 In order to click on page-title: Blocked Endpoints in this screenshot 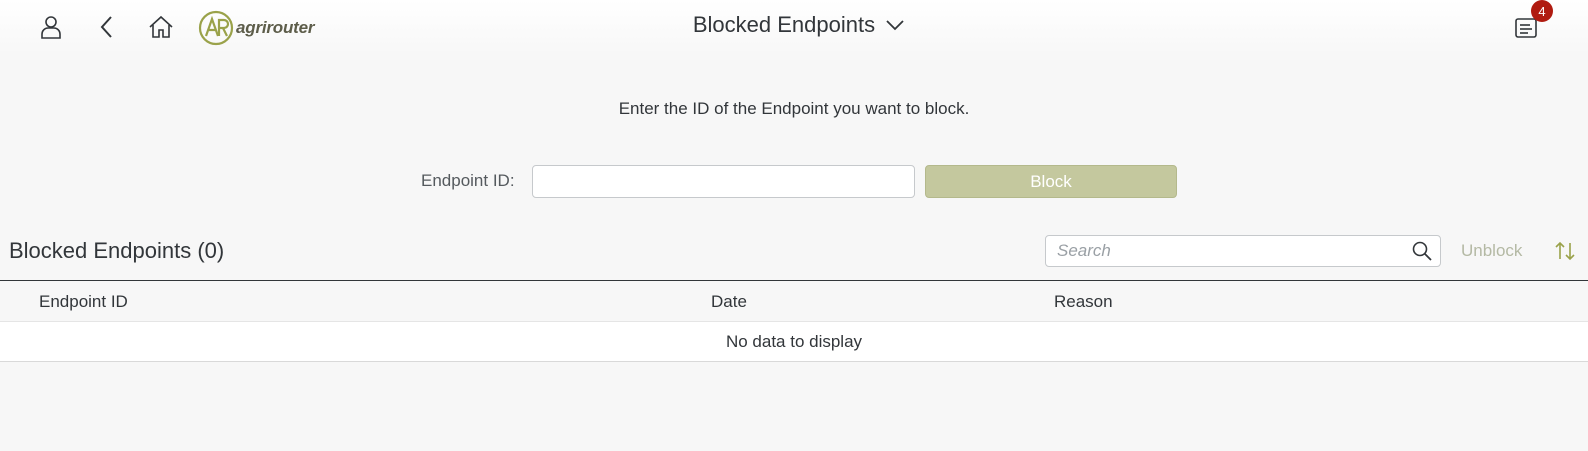, I will do `click(784, 24)`.